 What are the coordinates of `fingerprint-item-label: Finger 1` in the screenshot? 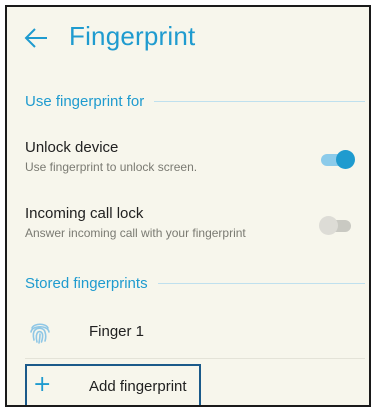 It's located at (117, 331).